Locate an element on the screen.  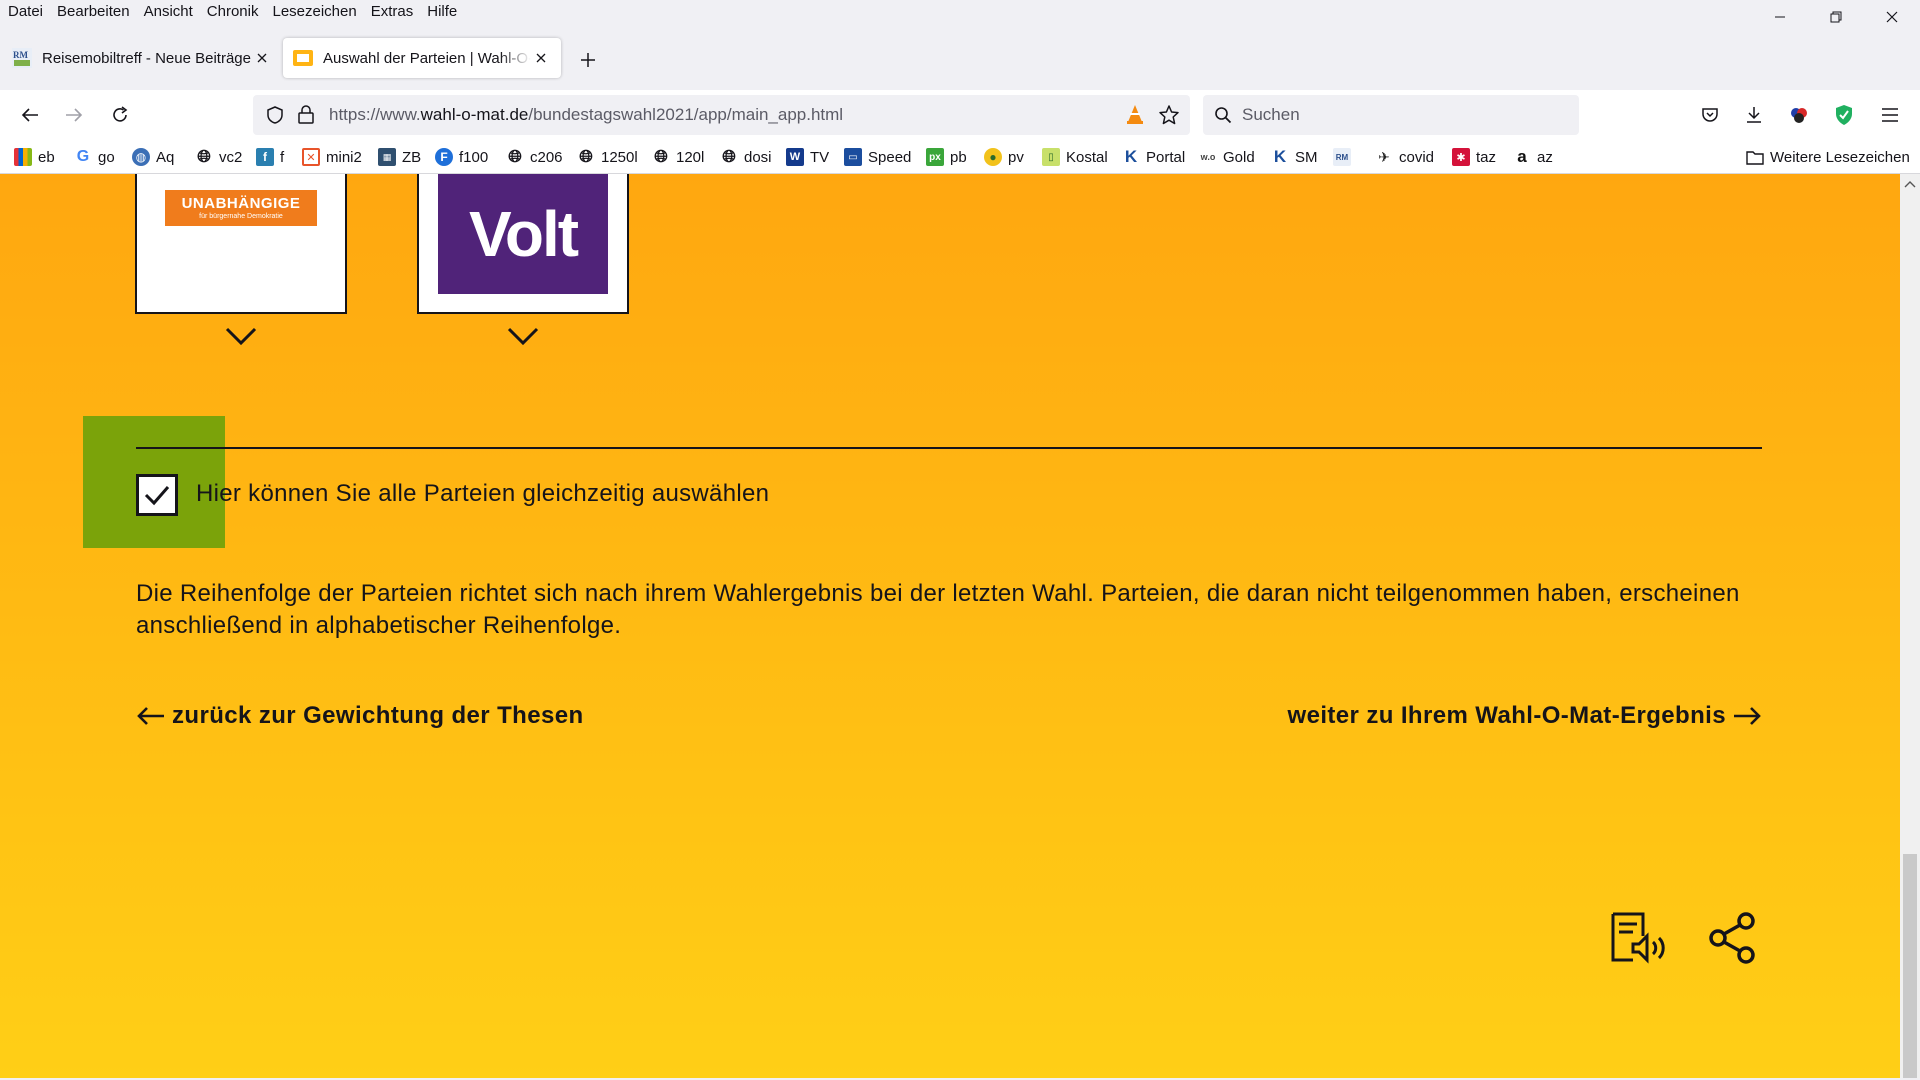
f100-site-icon: F is located at coordinates (444, 157).